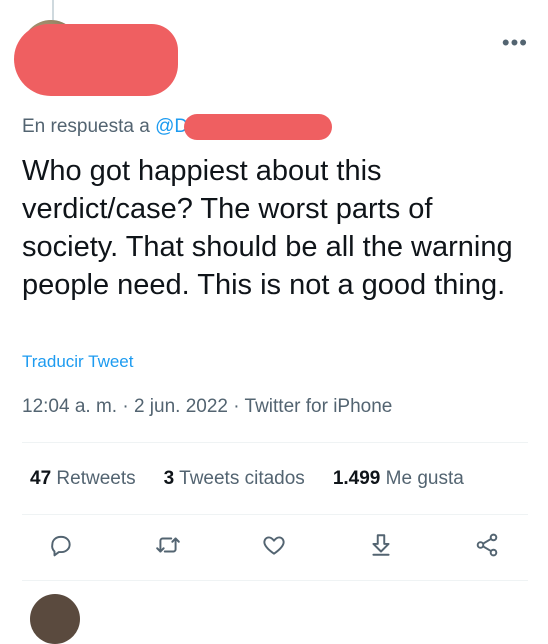 The width and height of the screenshot is (548, 644). Describe the element at coordinates (78, 362) in the screenshot. I see `translate-tweet-link: Traducir Tweet` at that location.